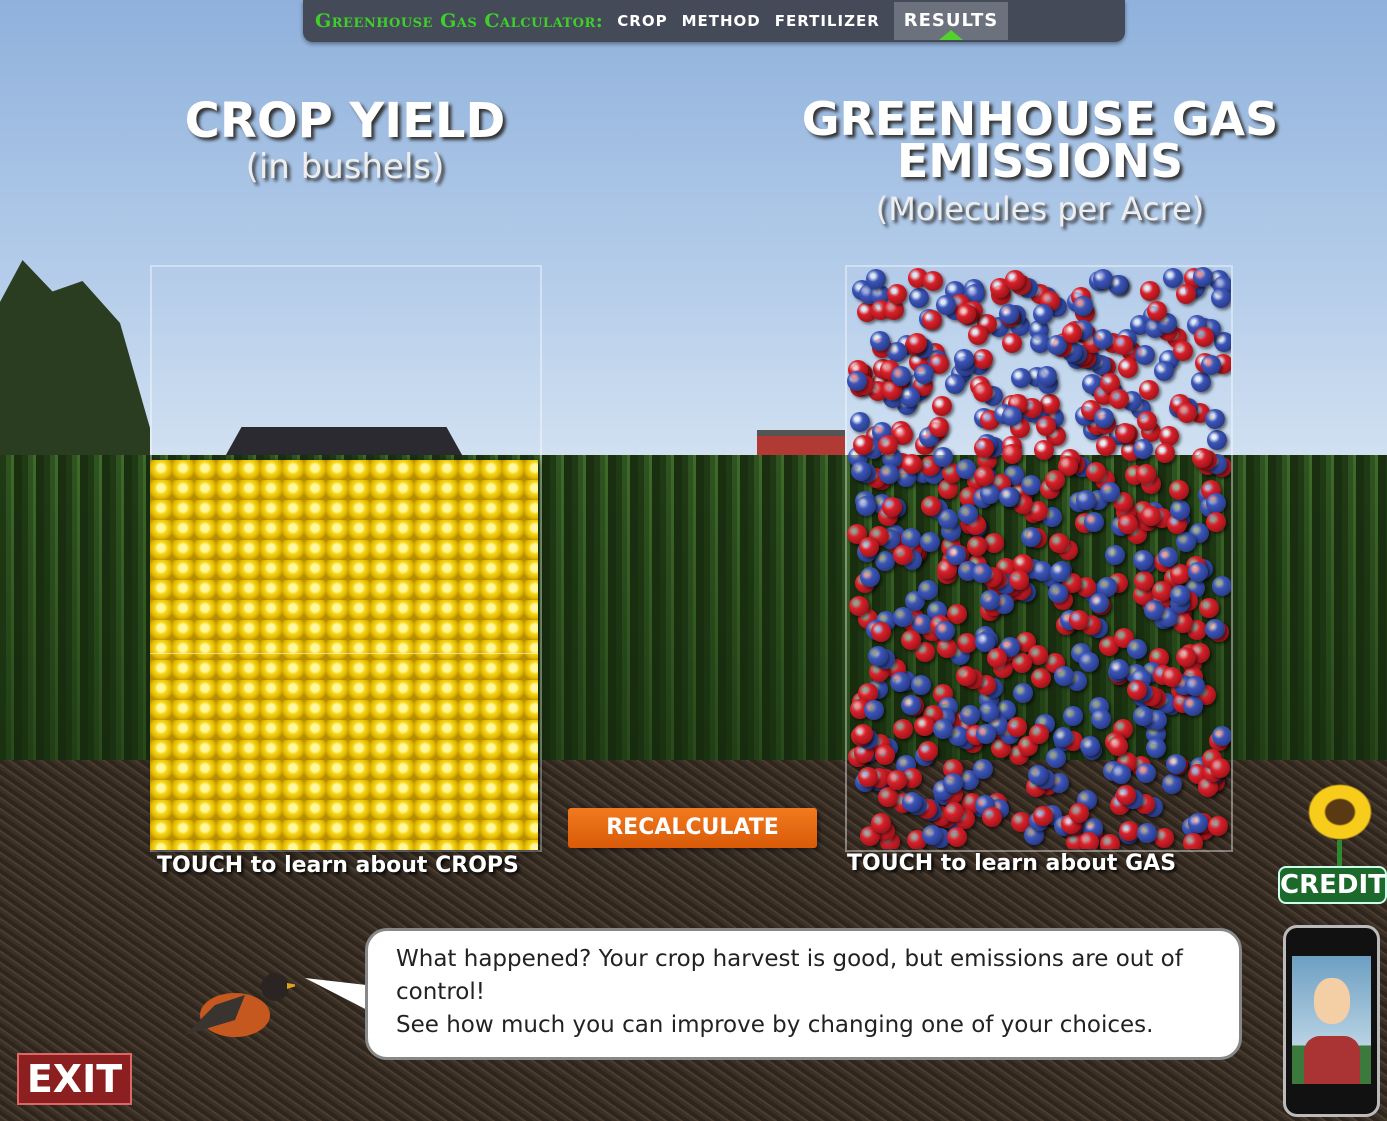  Describe the element at coordinates (1039, 558) in the screenshot. I see `emissions-molecules` at that location.